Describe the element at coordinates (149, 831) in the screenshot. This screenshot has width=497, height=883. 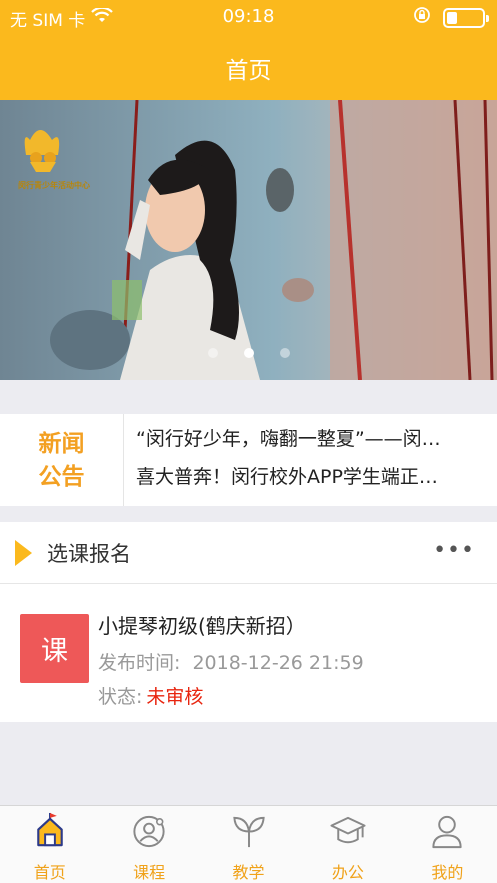
I see `course-icon` at that location.